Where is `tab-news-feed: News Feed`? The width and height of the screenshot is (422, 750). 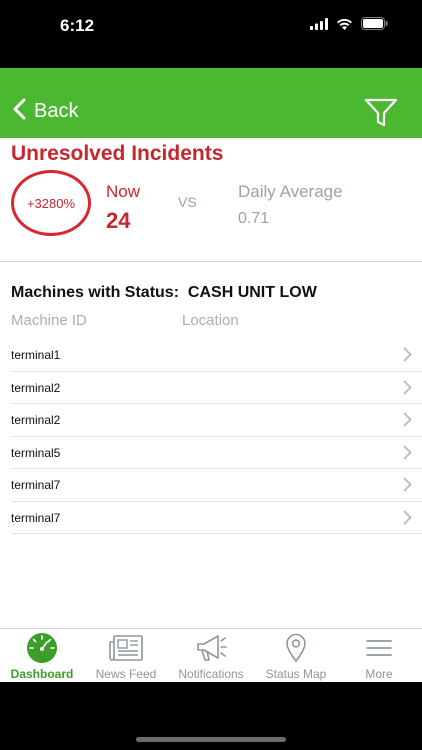
tab-news-feed: News Feed is located at coordinates (126, 656).